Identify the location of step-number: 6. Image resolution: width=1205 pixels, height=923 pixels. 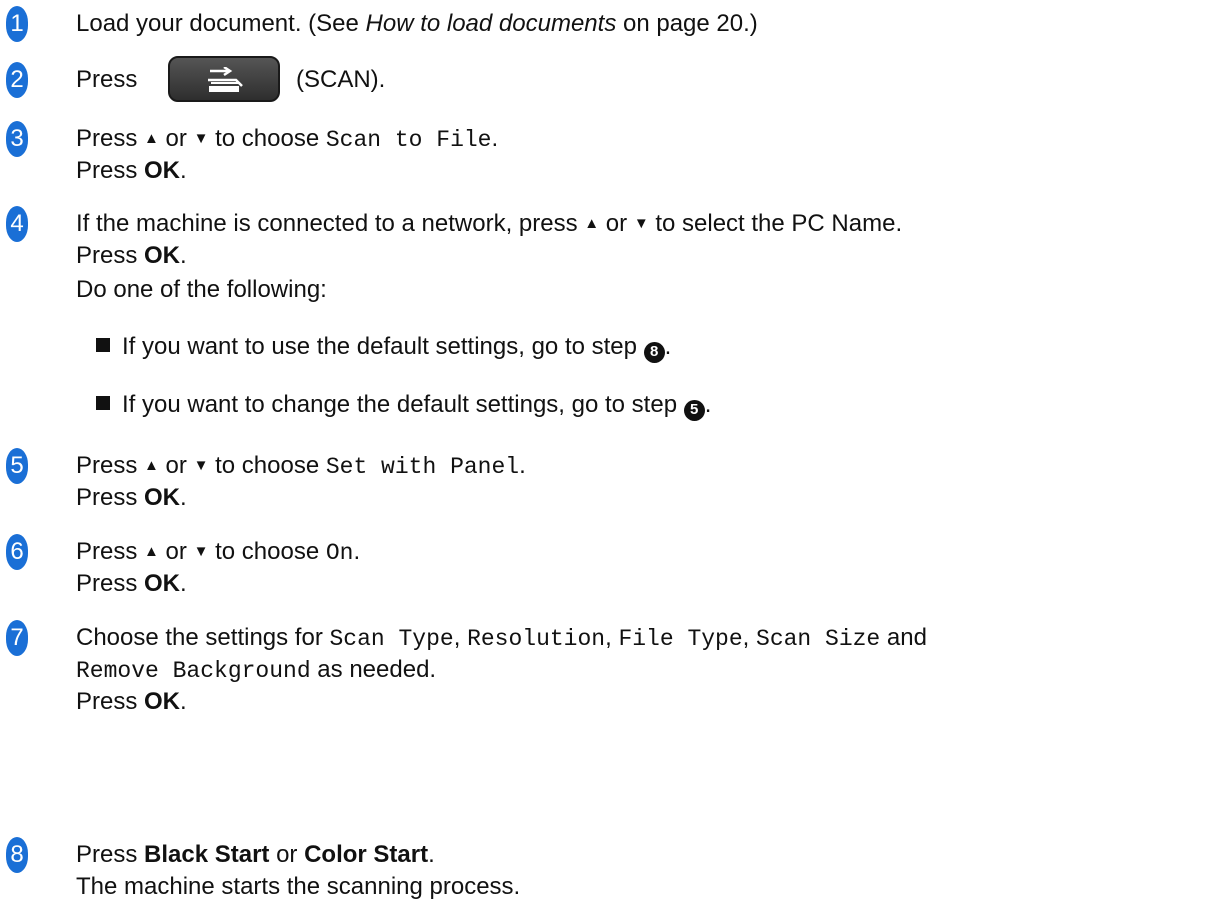
(17, 552).